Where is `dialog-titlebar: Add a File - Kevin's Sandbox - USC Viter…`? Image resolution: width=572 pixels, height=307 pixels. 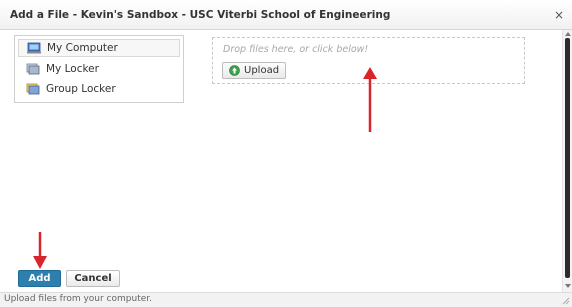
dialog-titlebar: Add a File - Kevin's Sandbox - USC Viter… is located at coordinates (286, 15).